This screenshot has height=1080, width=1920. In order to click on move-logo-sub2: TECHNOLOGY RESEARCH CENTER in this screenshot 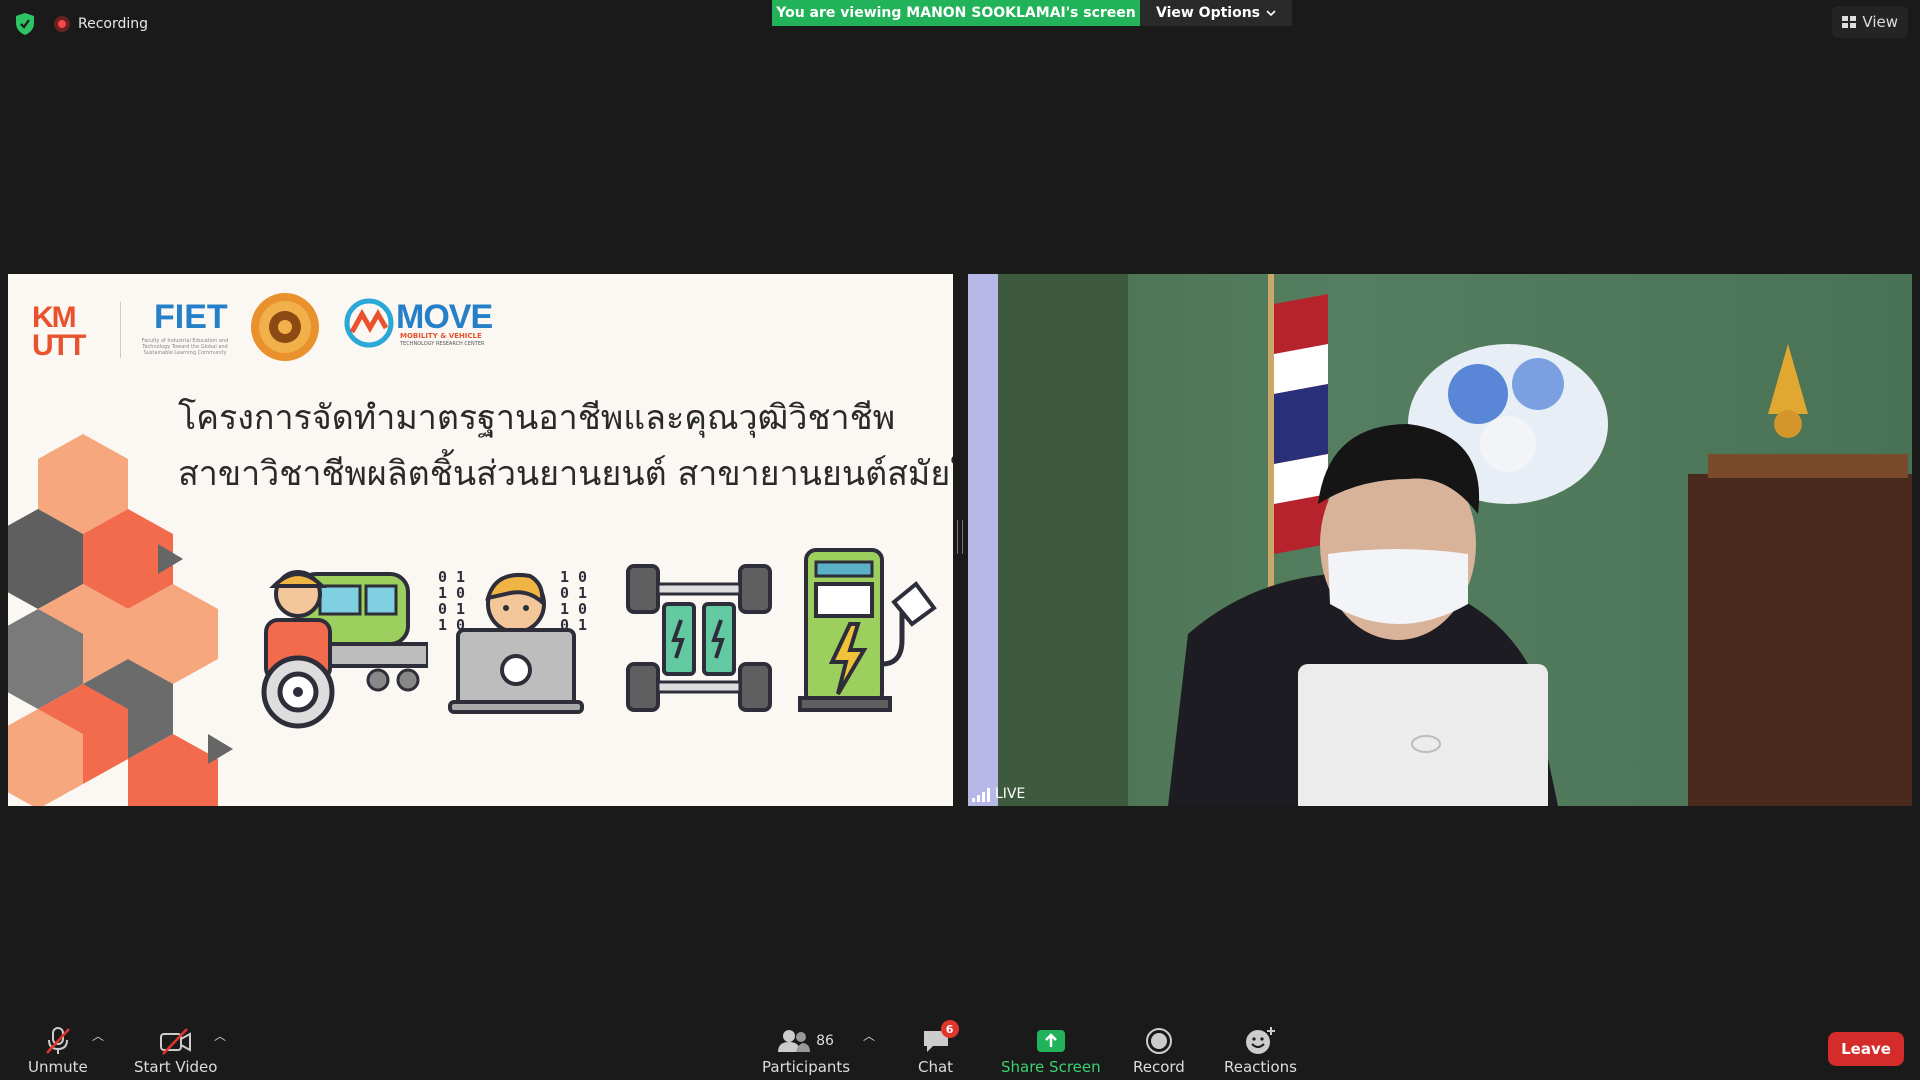, I will do `click(442, 344)`.